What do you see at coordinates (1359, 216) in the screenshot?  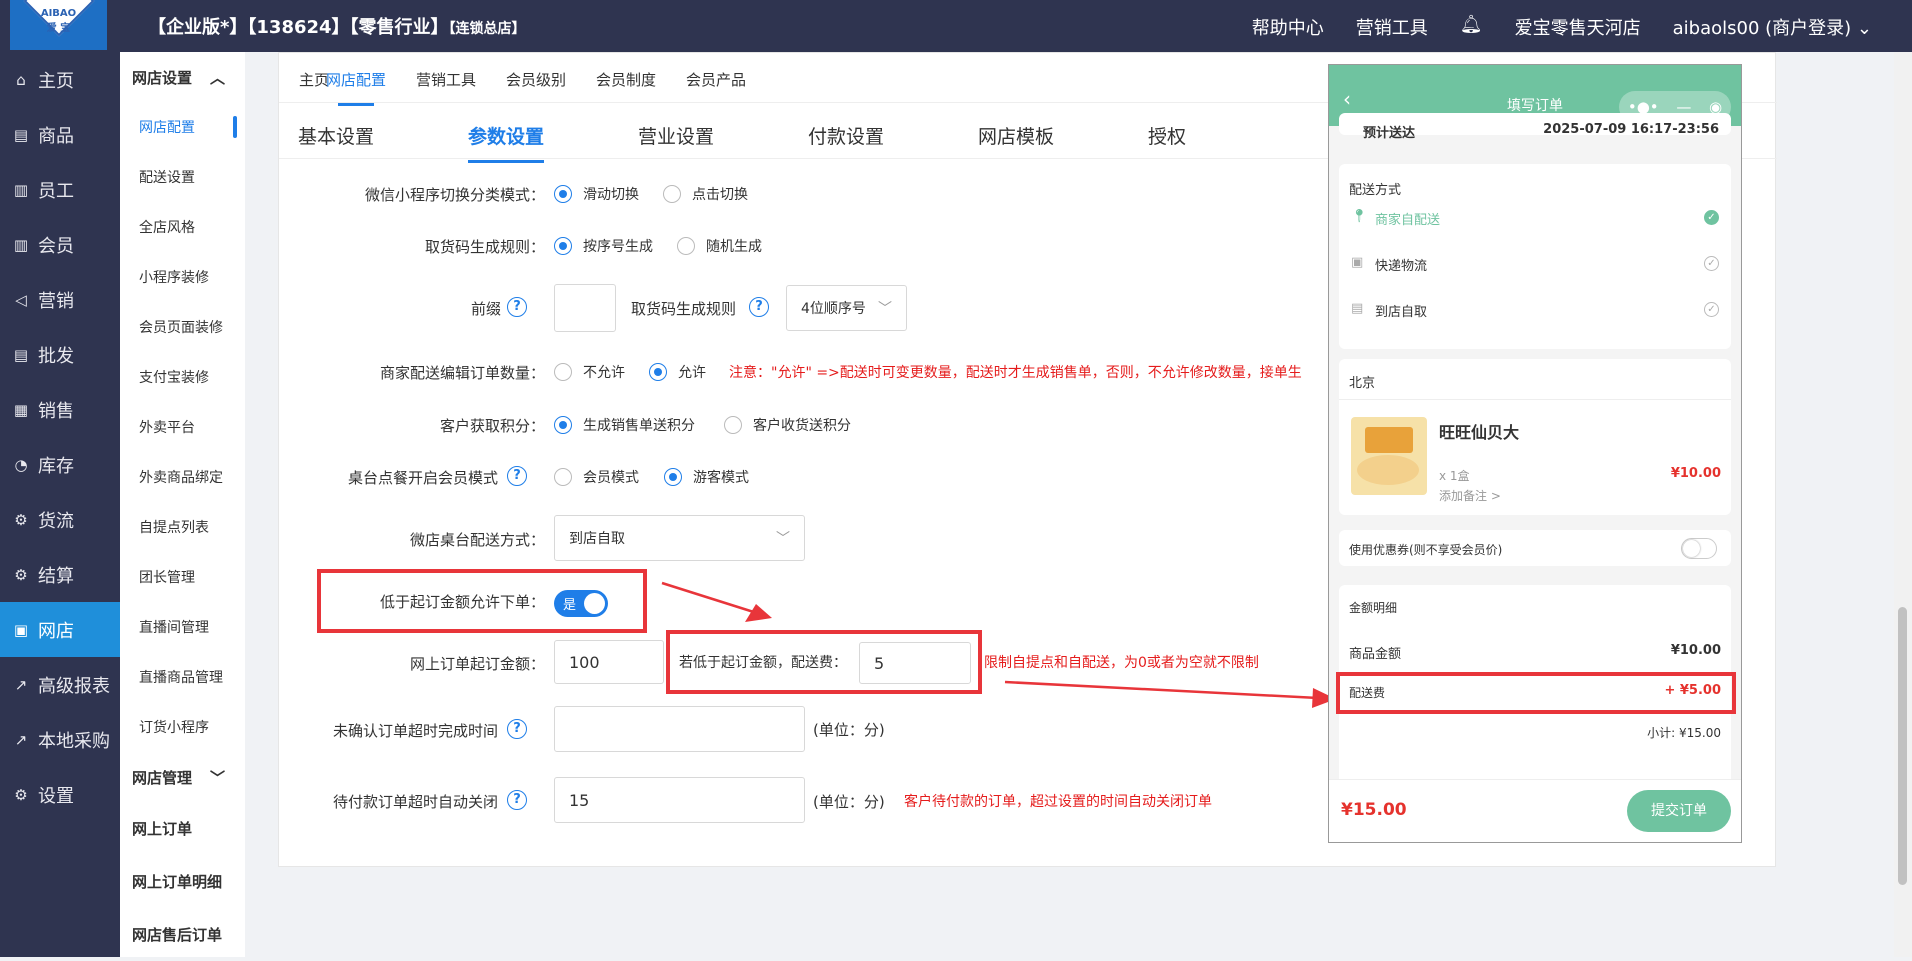 I see `delivery-option-icon: 📍︎` at bounding box center [1359, 216].